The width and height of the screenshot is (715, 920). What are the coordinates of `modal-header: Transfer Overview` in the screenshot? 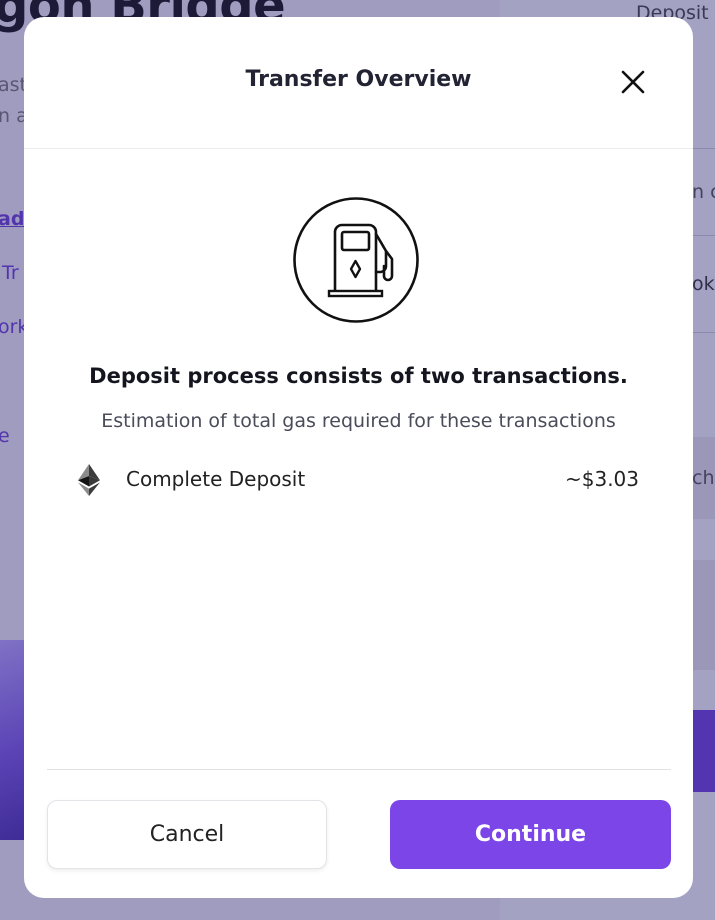 It's located at (358, 83).